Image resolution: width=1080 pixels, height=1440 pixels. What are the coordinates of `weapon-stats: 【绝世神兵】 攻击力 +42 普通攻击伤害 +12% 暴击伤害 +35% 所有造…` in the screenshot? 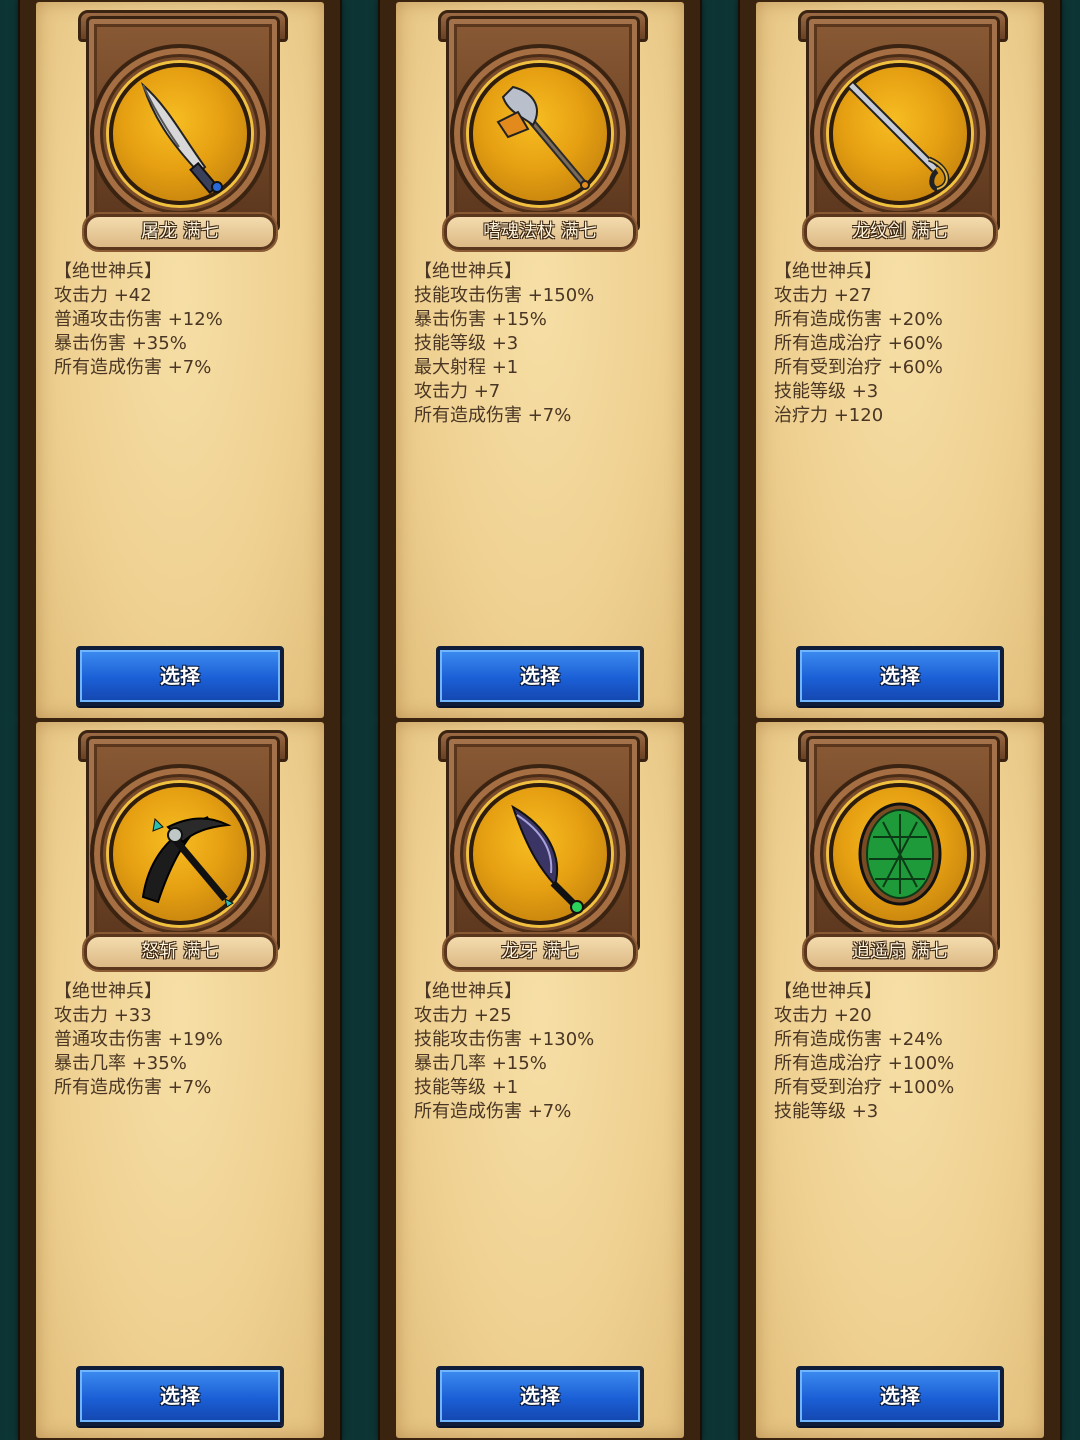 It's located at (184, 320).